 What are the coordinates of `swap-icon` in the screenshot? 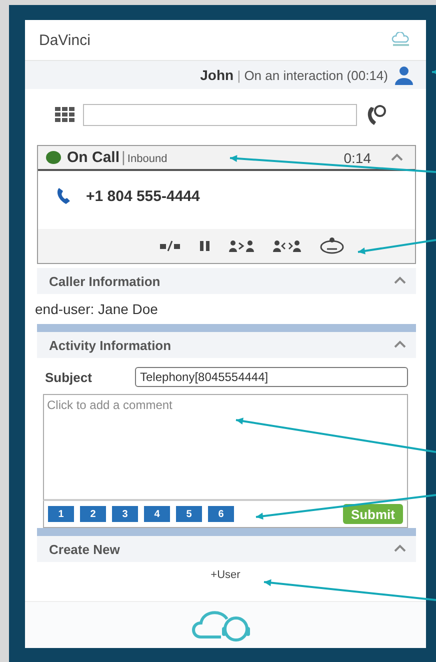 It's located at (286, 246).